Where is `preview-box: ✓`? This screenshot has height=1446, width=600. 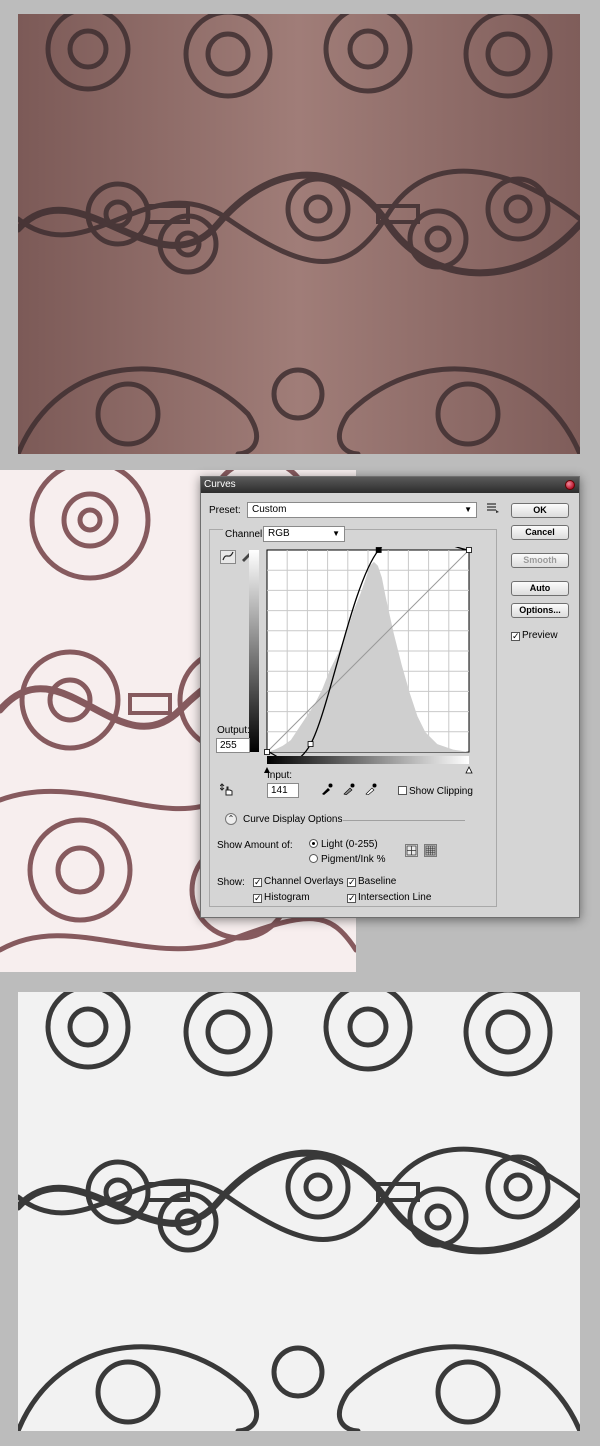
preview-box: ✓ is located at coordinates (515, 636).